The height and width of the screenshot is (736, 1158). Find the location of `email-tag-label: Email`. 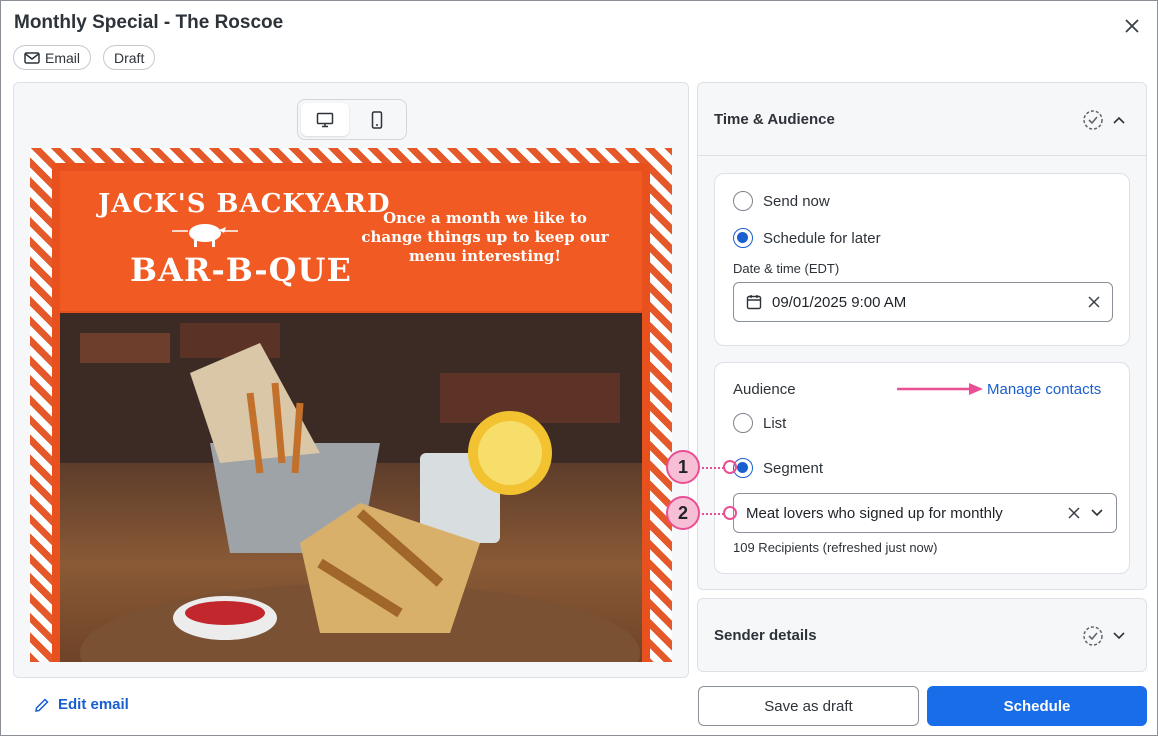

email-tag-label: Email is located at coordinates (63, 57).